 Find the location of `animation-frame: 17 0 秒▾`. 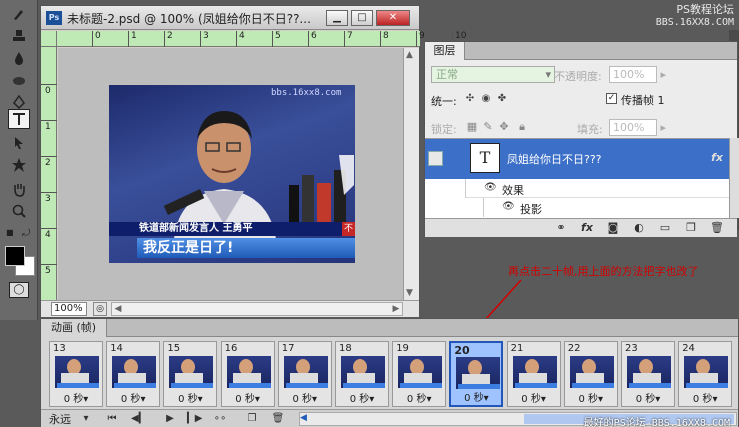

animation-frame: 17 0 秒▾ is located at coordinates (304, 374).